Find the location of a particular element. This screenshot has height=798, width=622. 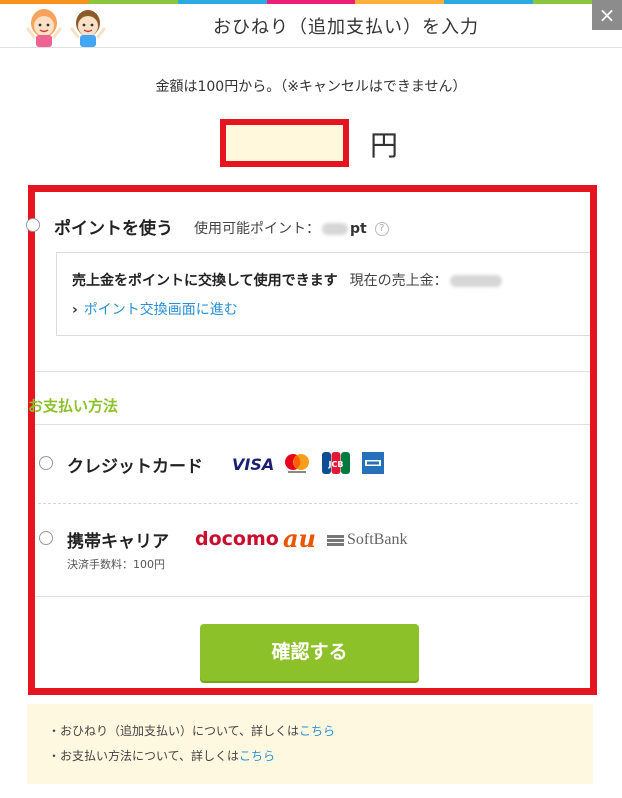

amount-input-highlight is located at coordinates (284, 143).